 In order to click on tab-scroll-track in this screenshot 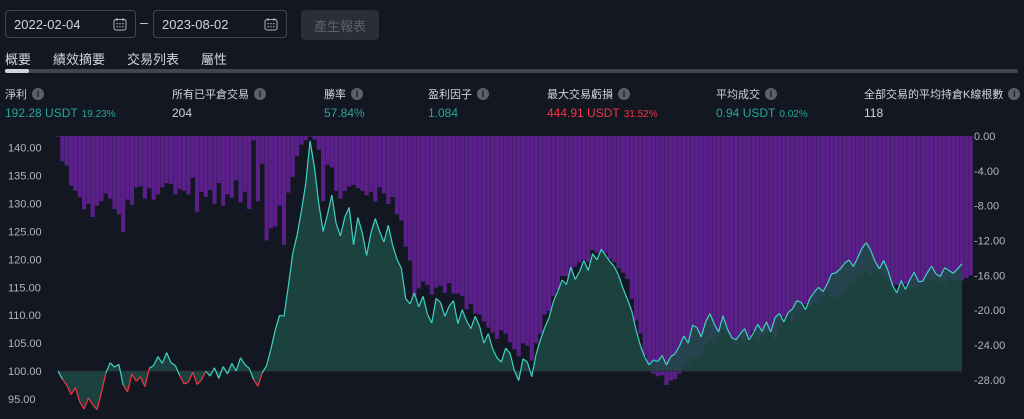, I will do `click(511, 71)`.